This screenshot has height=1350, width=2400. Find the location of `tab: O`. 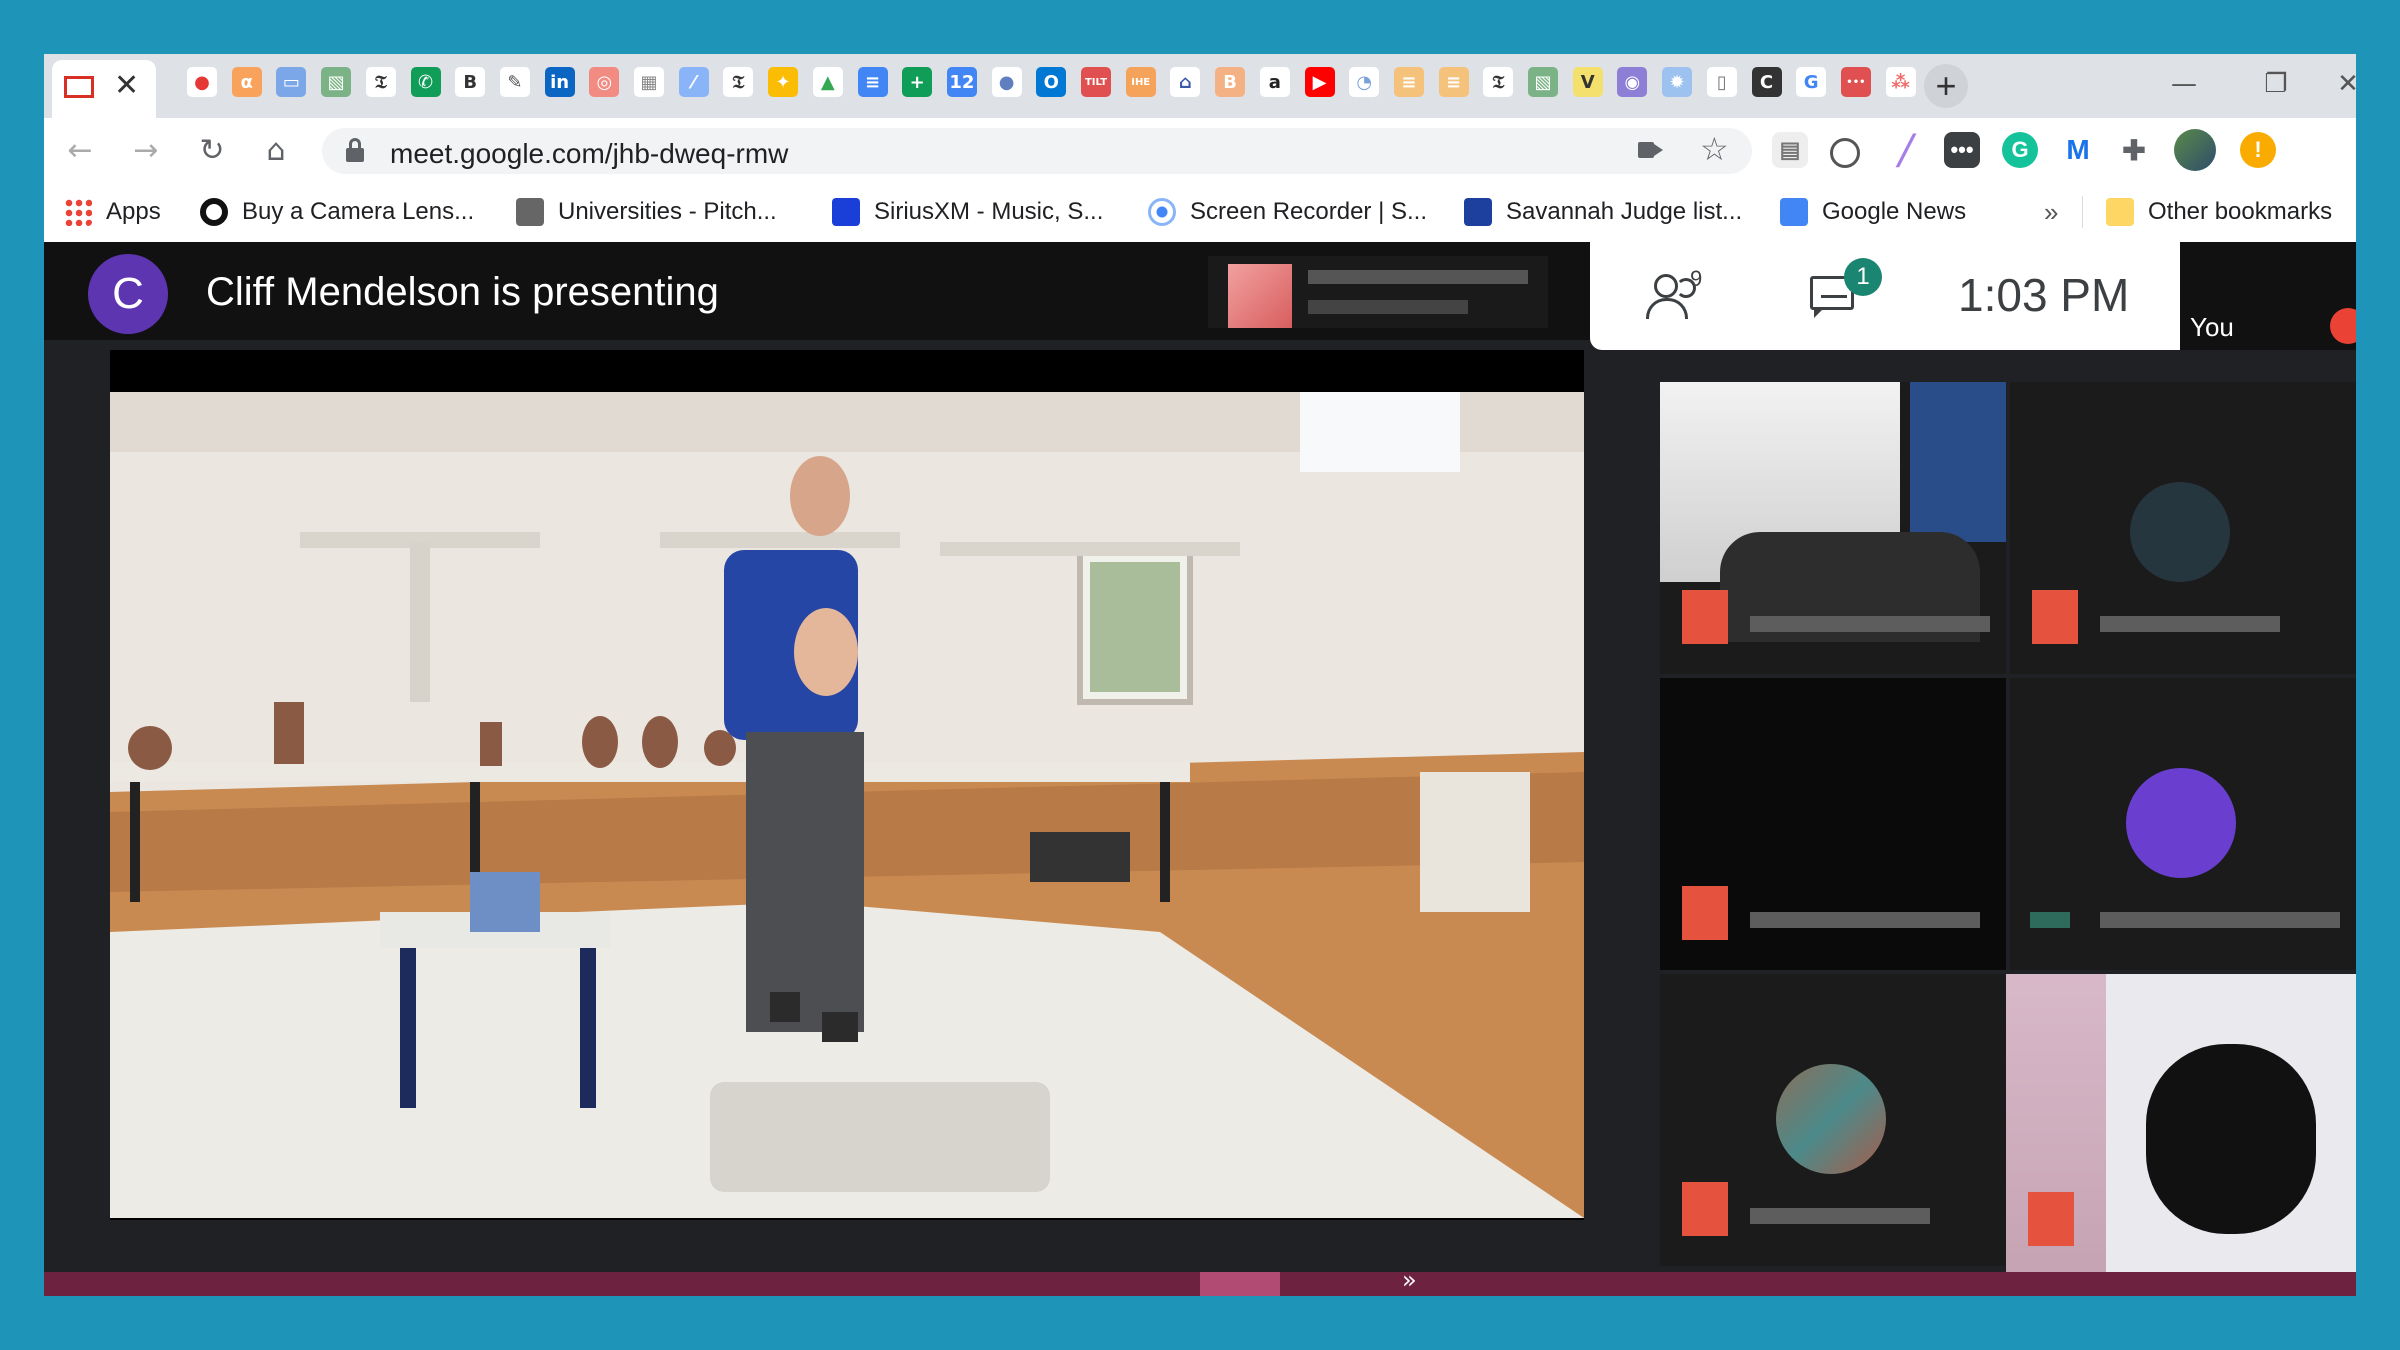

tab: O is located at coordinates (1051, 82).